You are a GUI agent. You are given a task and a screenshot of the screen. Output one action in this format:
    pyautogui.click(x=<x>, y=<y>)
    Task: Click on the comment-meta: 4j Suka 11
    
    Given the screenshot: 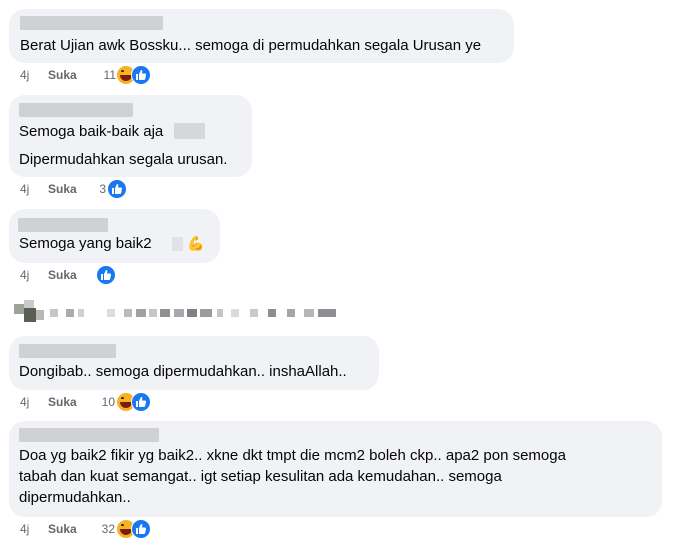 What is the action you would take?
    pyautogui.click(x=100, y=75)
    